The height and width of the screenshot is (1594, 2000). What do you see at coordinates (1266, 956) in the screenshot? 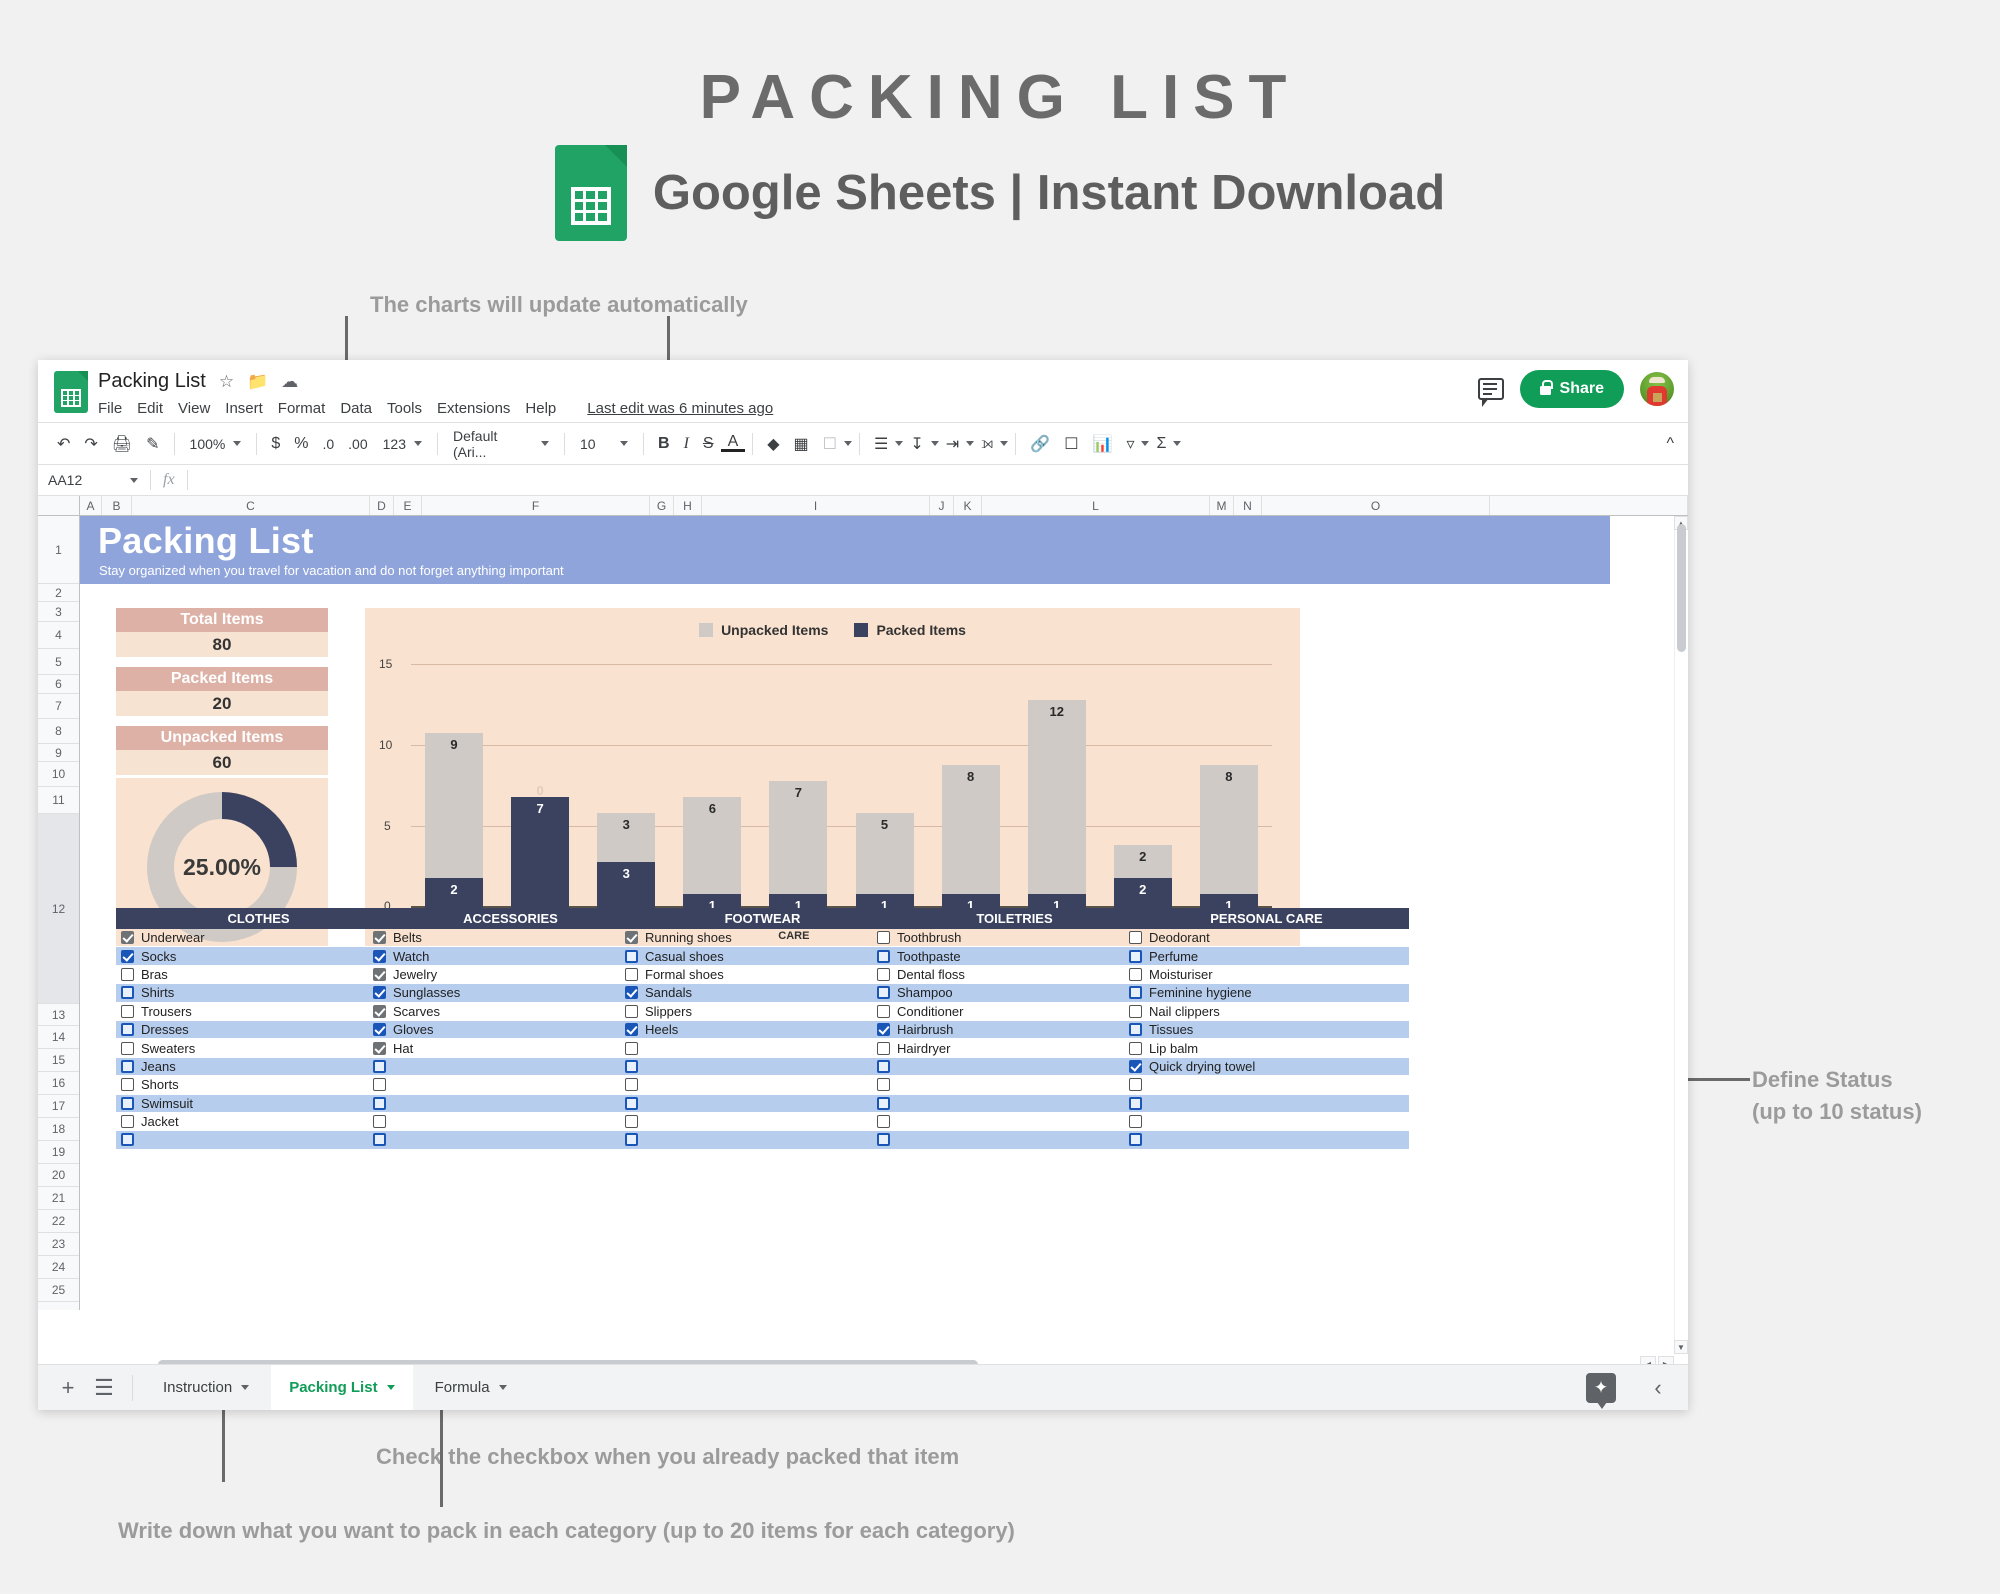
I see `list-item: Perfume` at bounding box center [1266, 956].